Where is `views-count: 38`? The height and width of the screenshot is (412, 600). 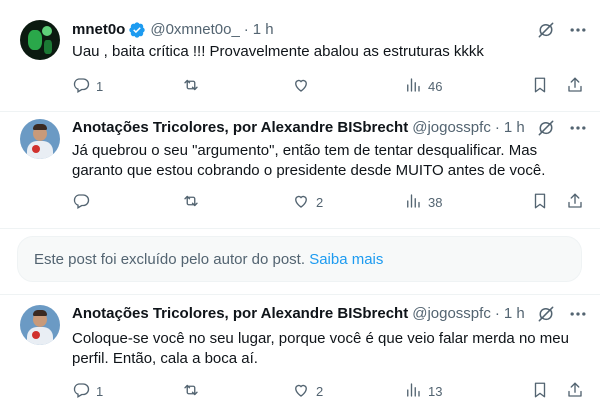 views-count: 38 is located at coordinates (435, 202).